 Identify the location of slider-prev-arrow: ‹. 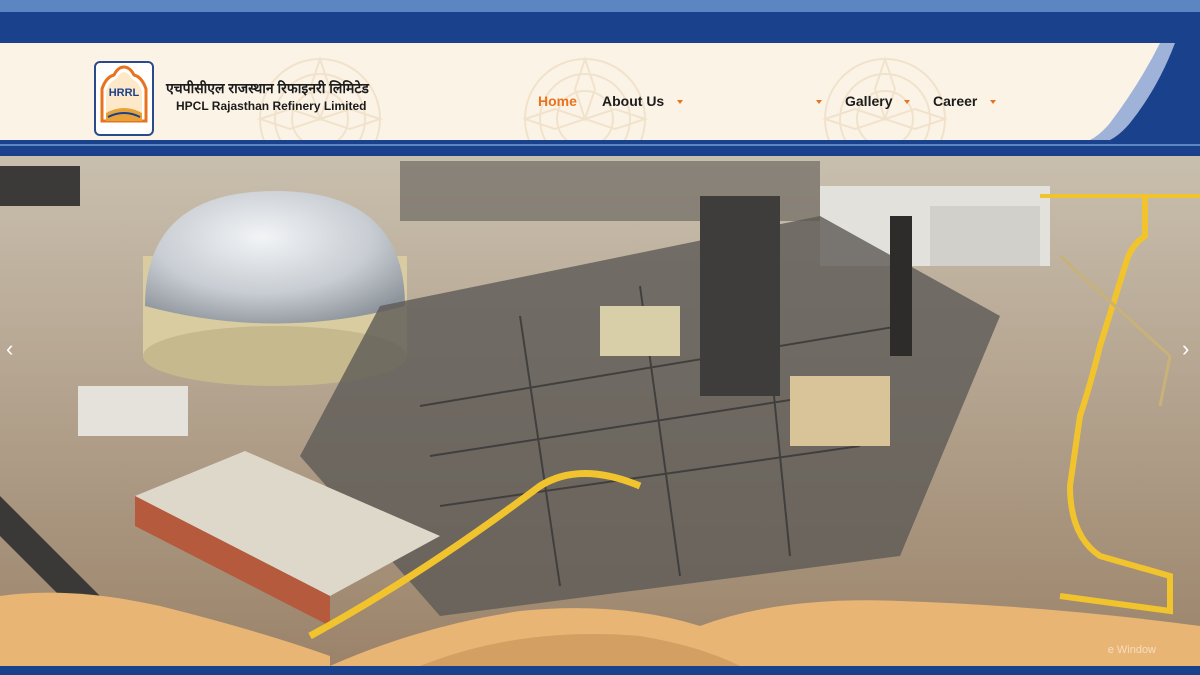
(9, 349).